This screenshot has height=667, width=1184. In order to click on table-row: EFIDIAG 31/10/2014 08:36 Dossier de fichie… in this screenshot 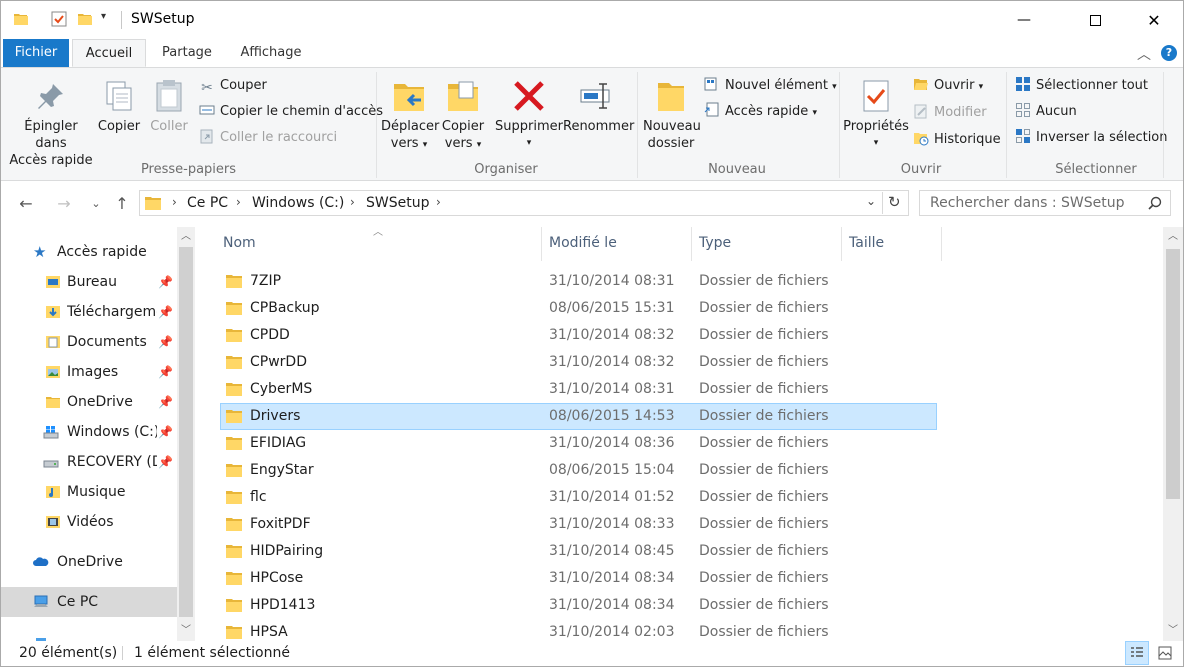, I will do `click(578, 443)`.